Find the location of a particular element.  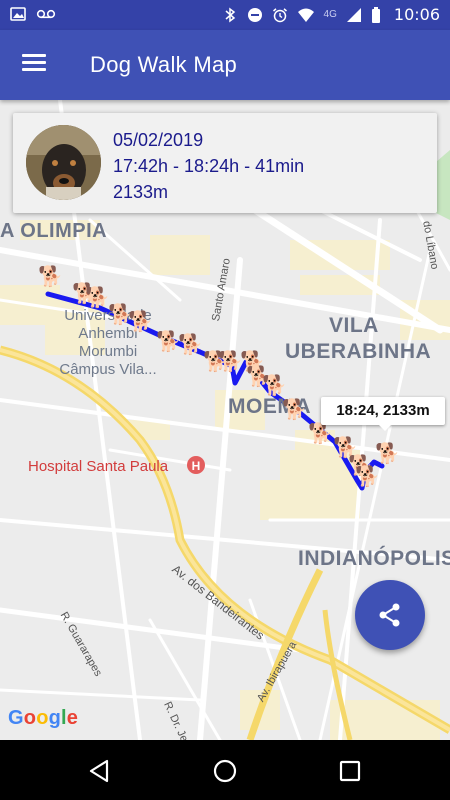

svg-text: H is located at coordinates (196, 466).